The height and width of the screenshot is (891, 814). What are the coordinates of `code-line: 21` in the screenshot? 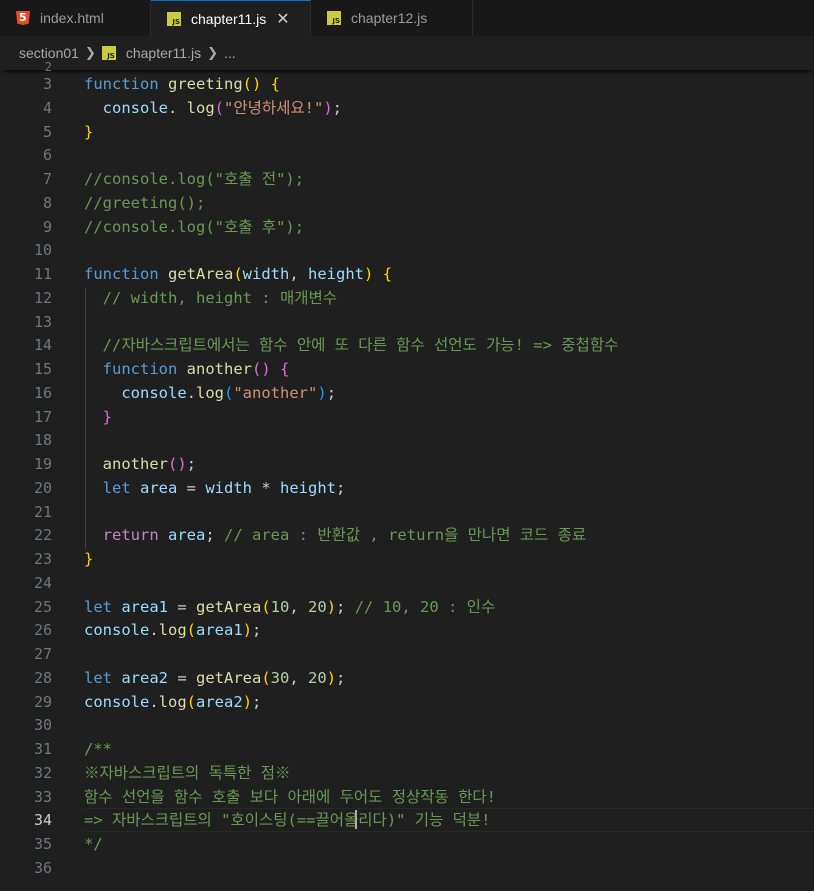 It's located at (407, 512).